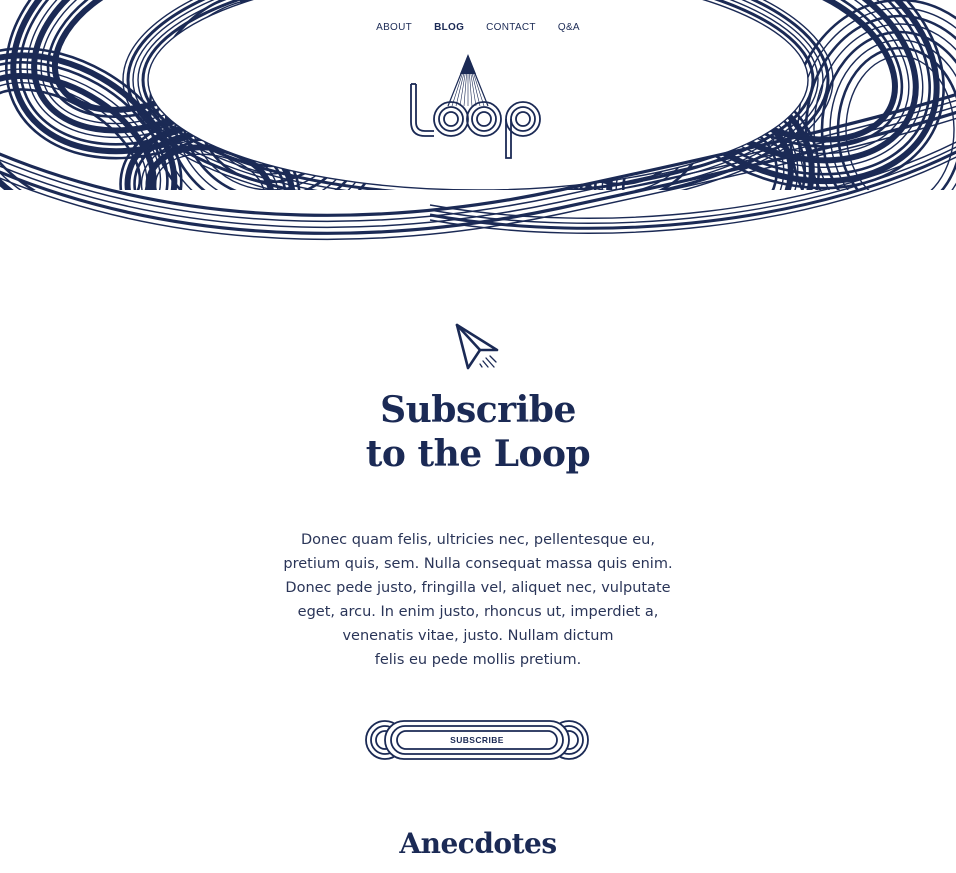 The width and height of the screenshot is (956, 873). I want to click on subscribe-title-line-2: to the Loop, so click(478, 454).